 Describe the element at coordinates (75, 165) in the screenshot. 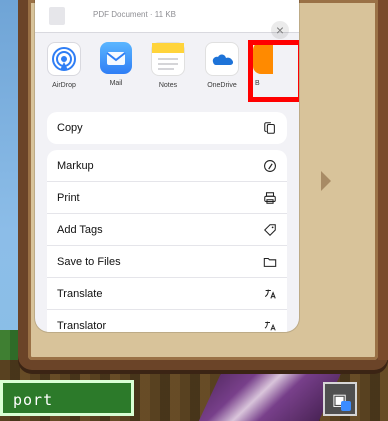

I see `action-label: Markup` at that location.